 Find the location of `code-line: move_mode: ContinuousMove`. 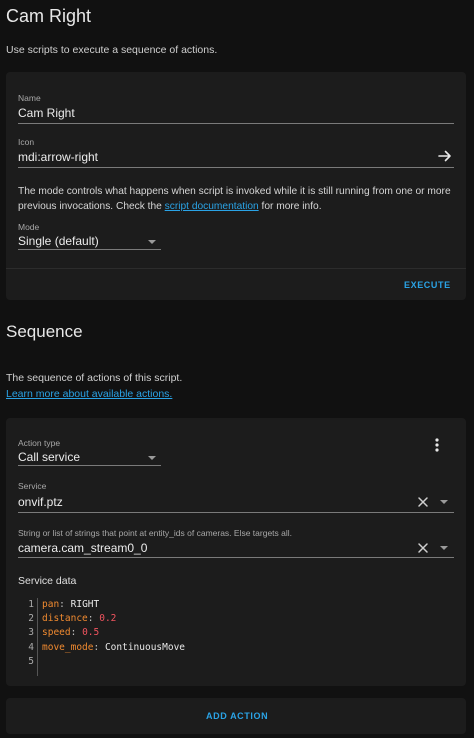

code-line: move_mode: ContinuousMove is located at coordinates (113, 648).